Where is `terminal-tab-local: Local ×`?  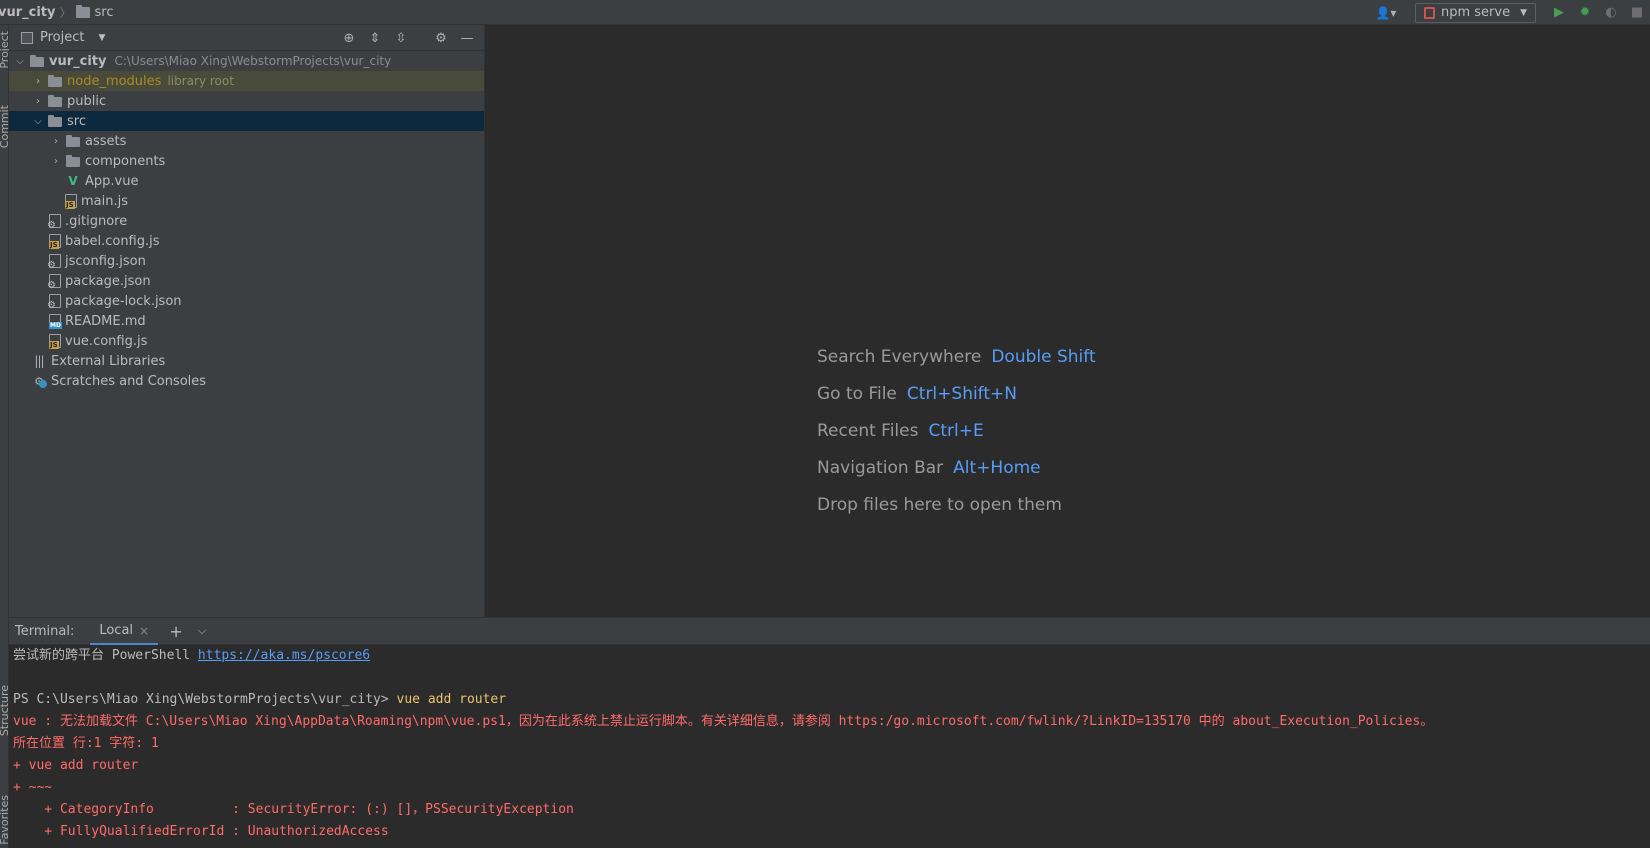 terminal-tab-local: Local × is located at coordinates (124, 632).